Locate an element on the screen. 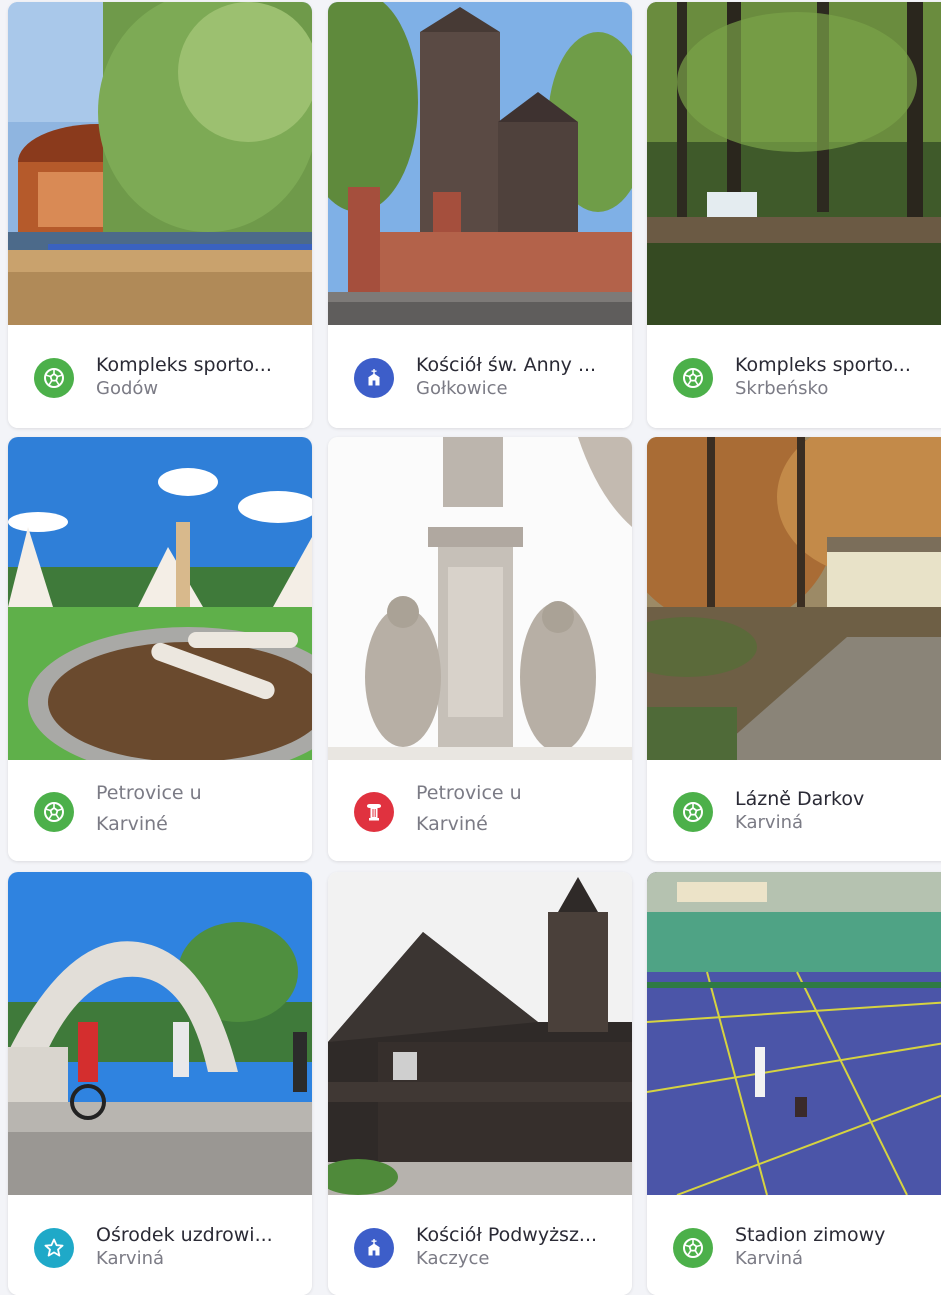 The width and height of the screenshot is (941, 1295). attraction-card: Kompleks sporto... Godów is located at coordinates (160, 215).